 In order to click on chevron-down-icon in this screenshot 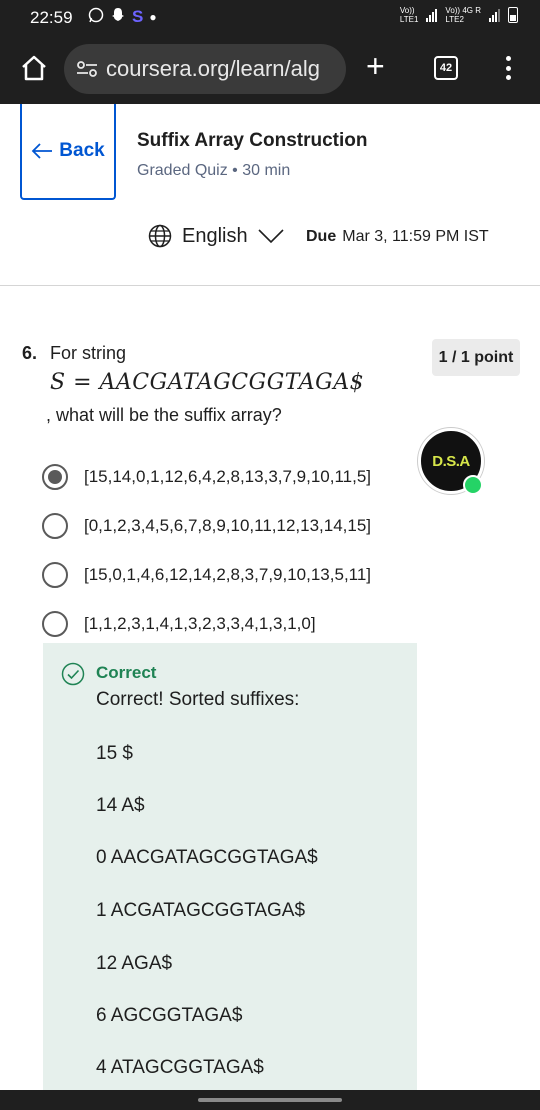, I will do `click(271, 236)`.